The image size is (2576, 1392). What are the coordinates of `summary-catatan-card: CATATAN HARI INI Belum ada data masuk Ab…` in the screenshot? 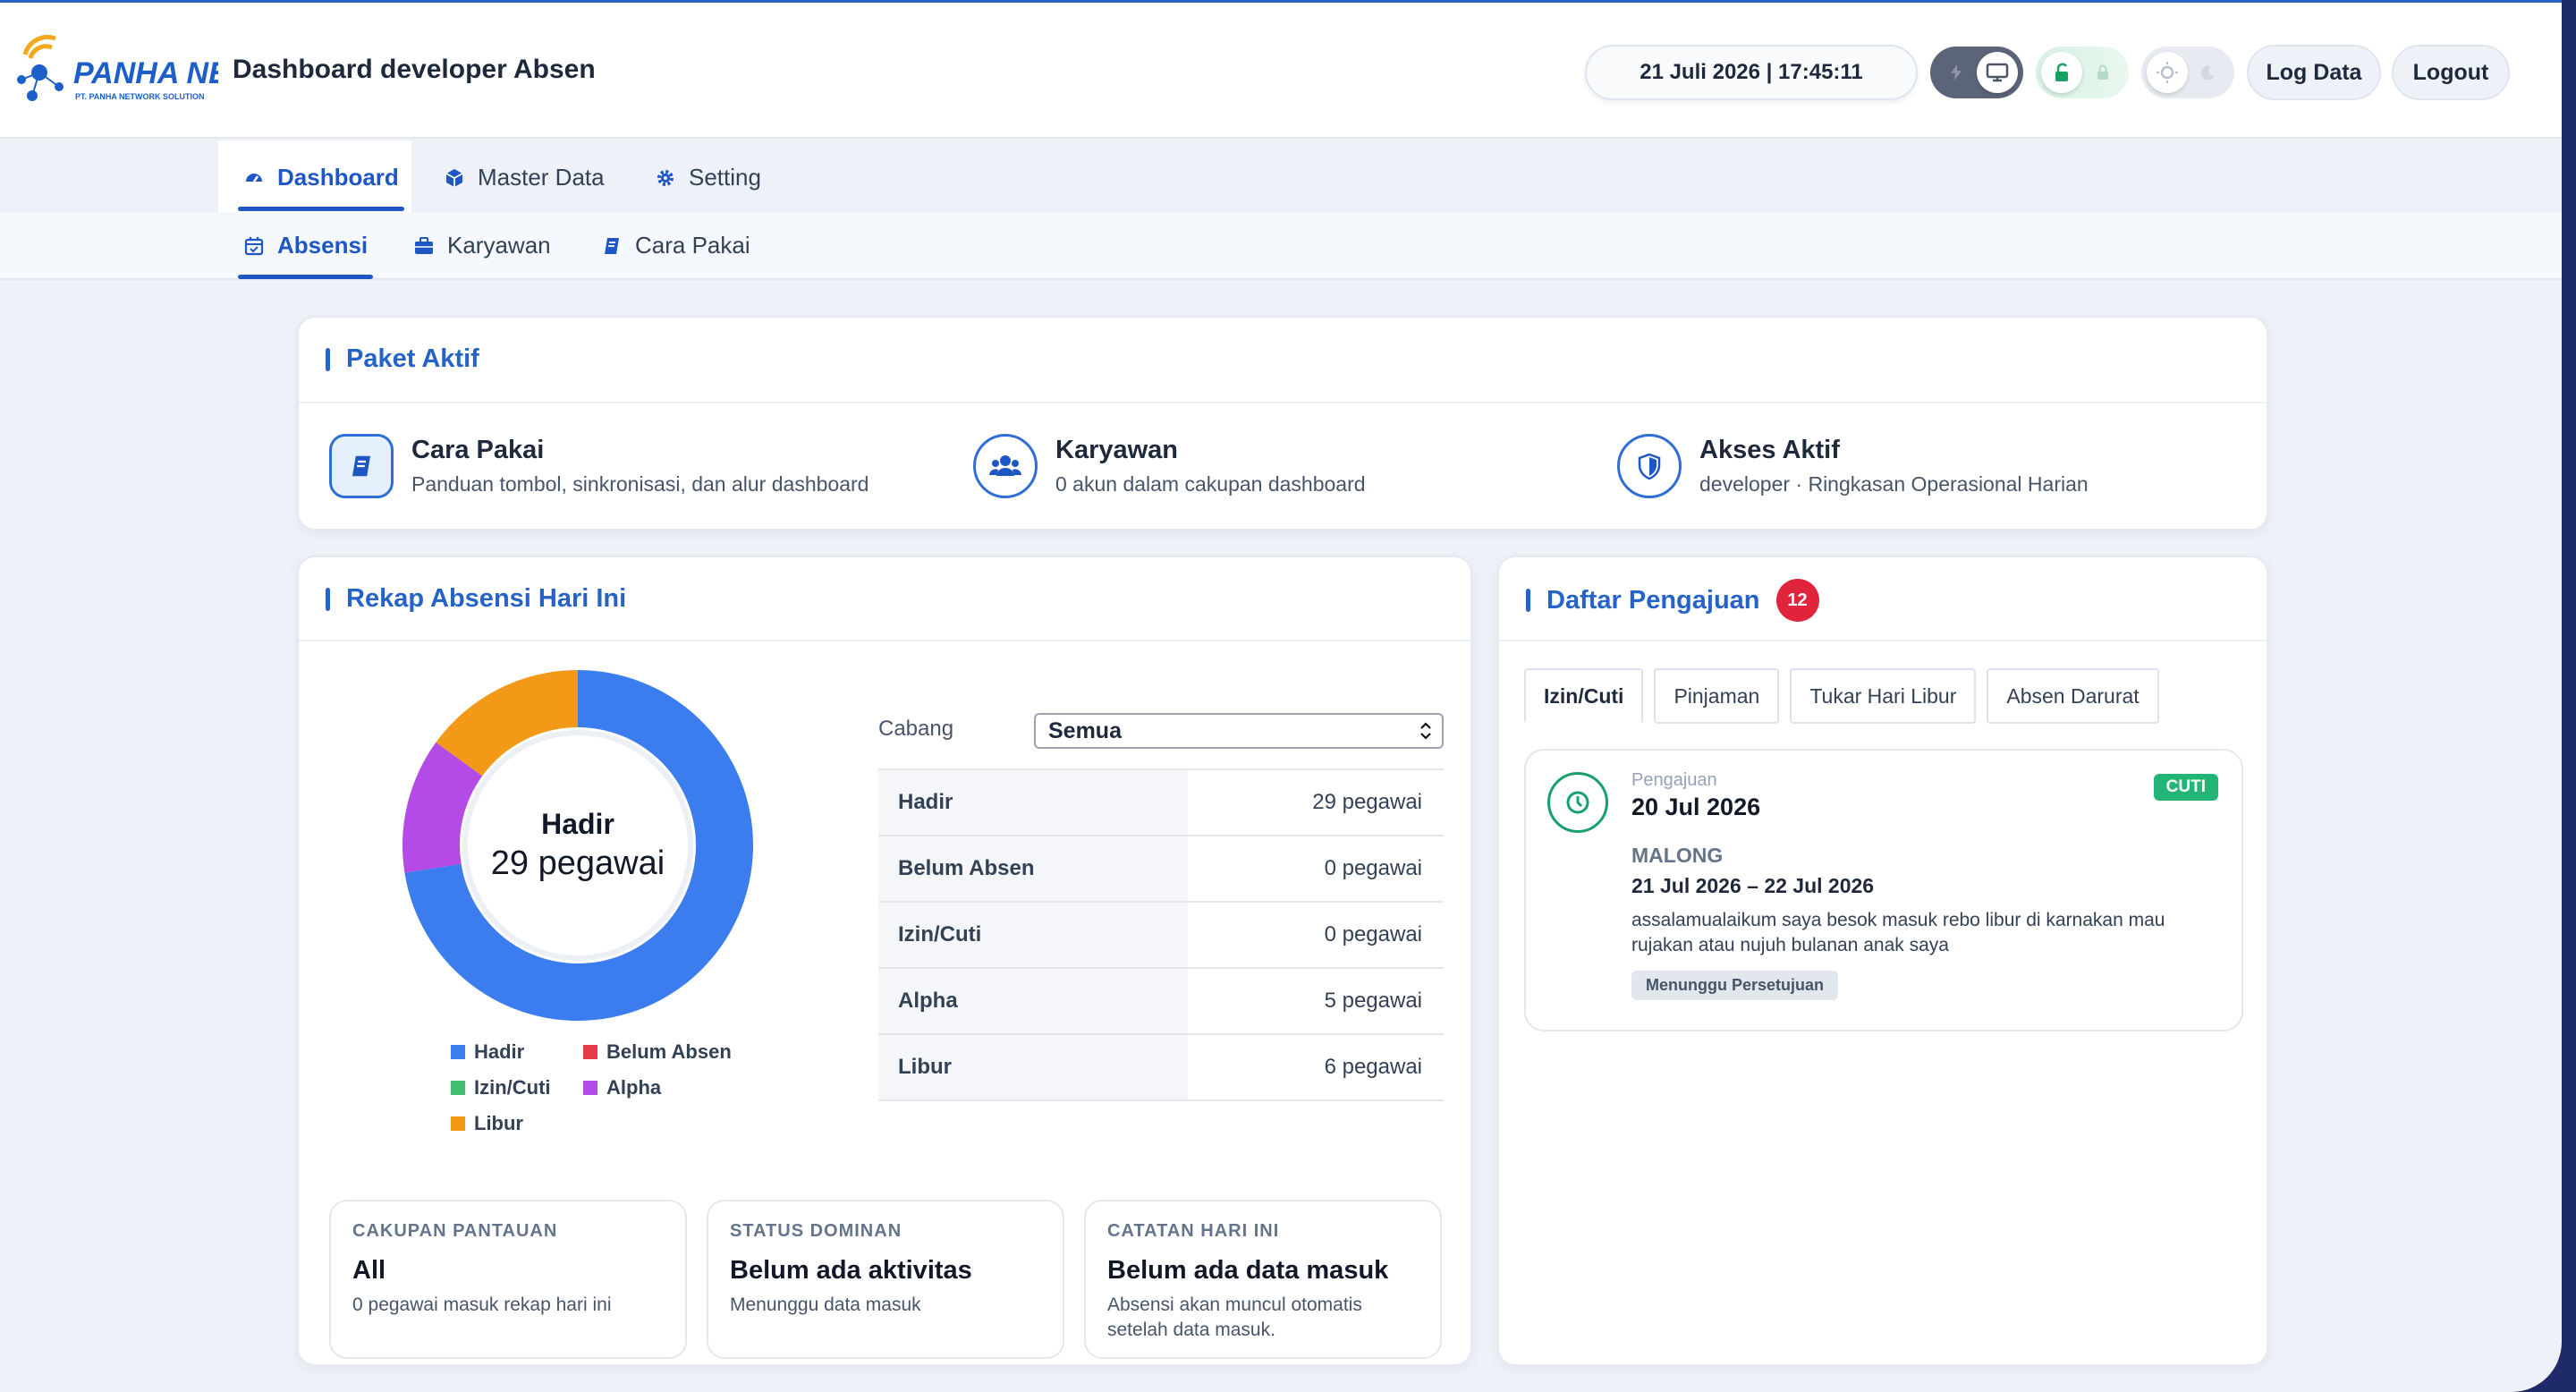 It's located at (1263, 1279).